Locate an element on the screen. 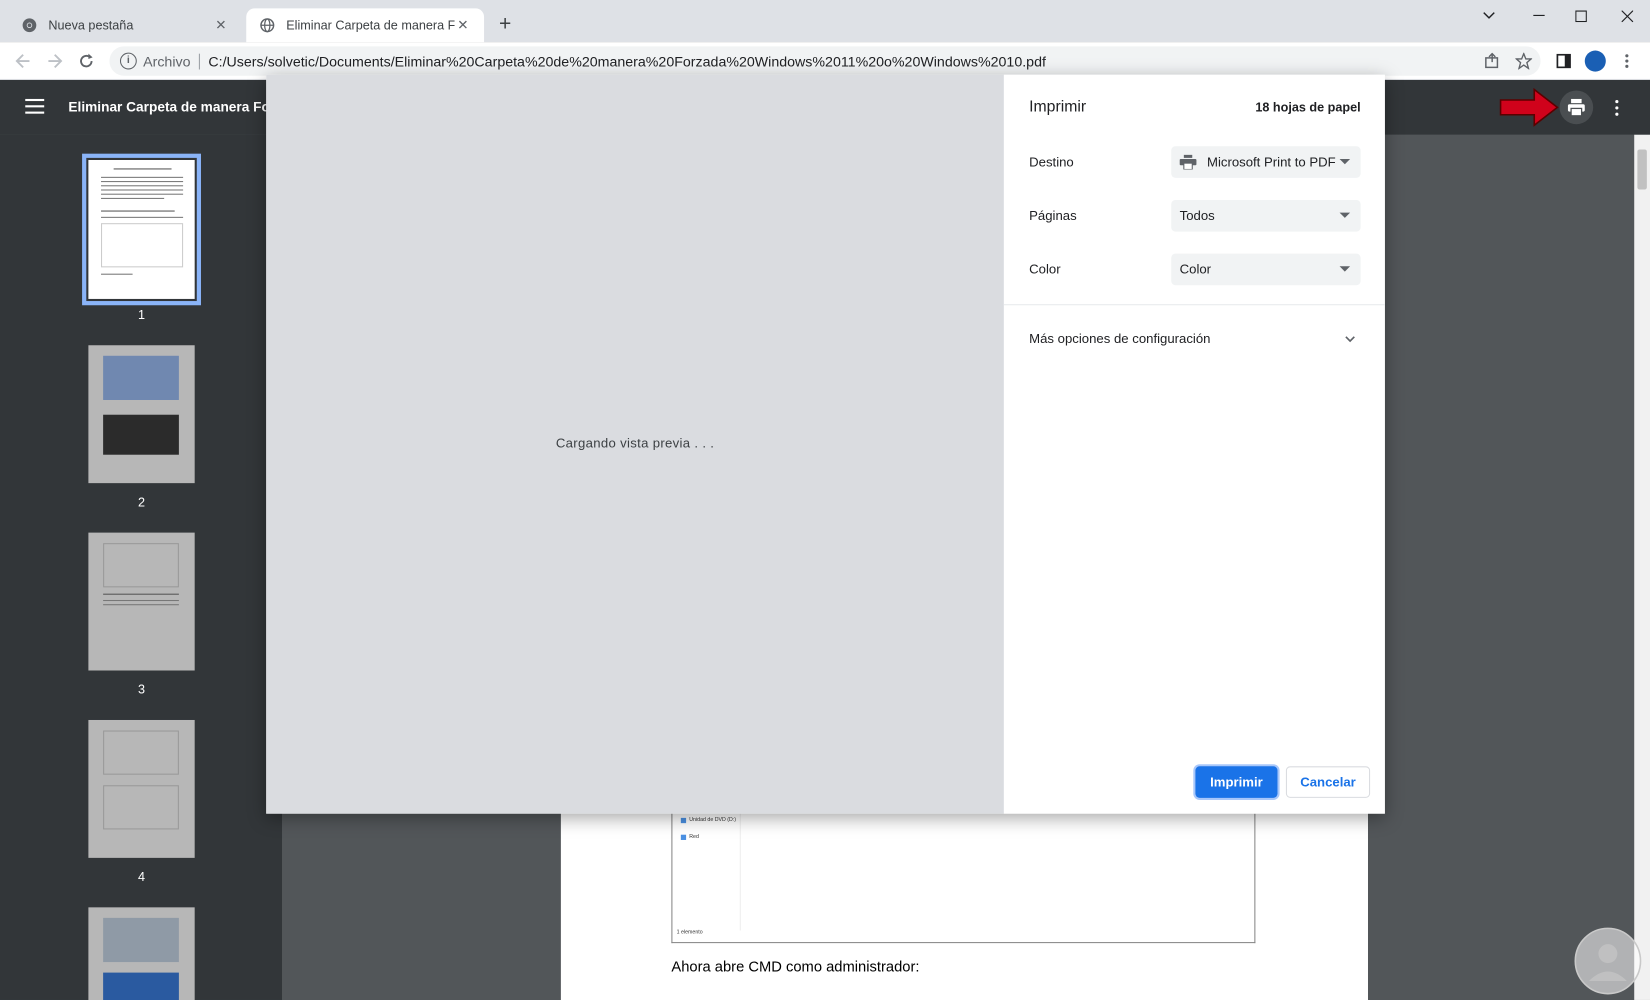 This screenshot has height=1000, width=1650. page-paragraph: Ahora abre CMD como administrador: is located at coordinates (795, 966).